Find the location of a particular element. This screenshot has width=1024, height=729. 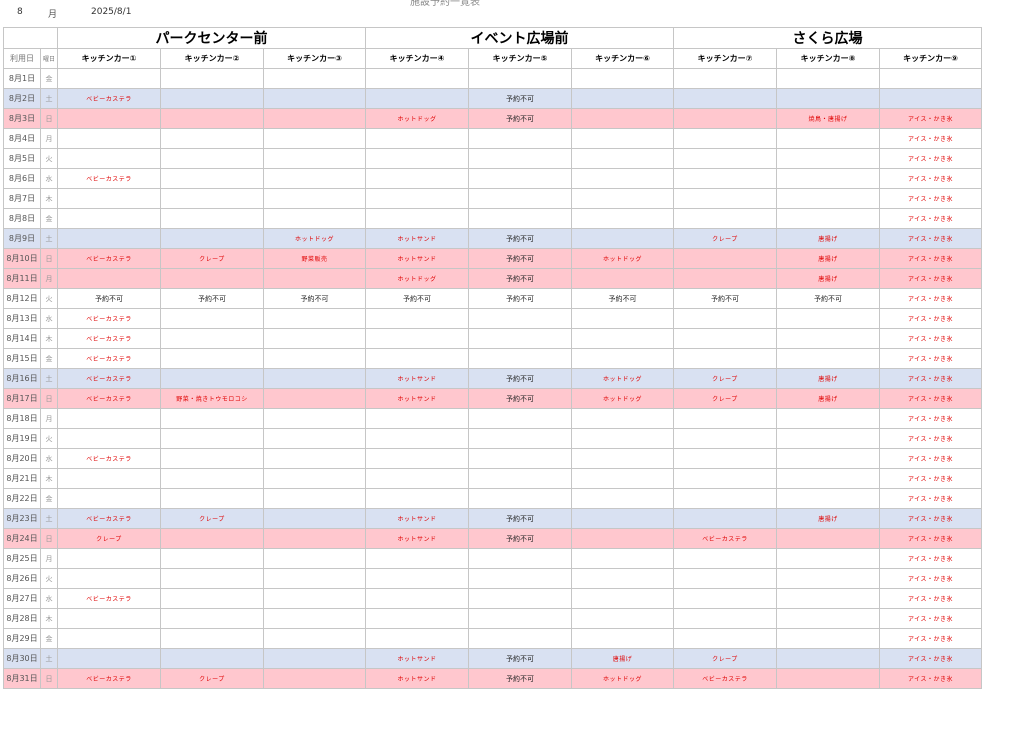

reservation-cell-car-7: クレープ is located at coordinates (725, 398).